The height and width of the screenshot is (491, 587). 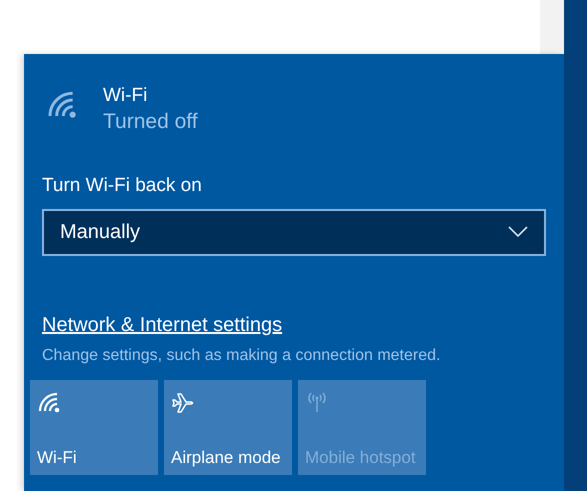 I want to click on dropdown: Manually, so click(x=294, y=232).